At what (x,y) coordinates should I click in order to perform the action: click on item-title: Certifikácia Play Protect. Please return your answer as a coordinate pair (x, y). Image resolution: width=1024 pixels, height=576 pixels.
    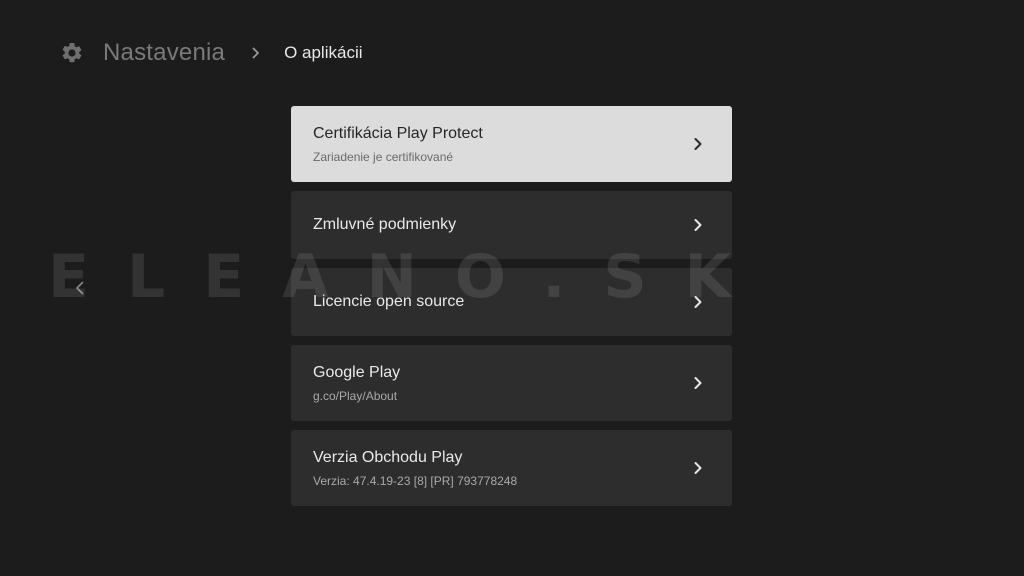
    Looking at the image, I should click on (398, 133).